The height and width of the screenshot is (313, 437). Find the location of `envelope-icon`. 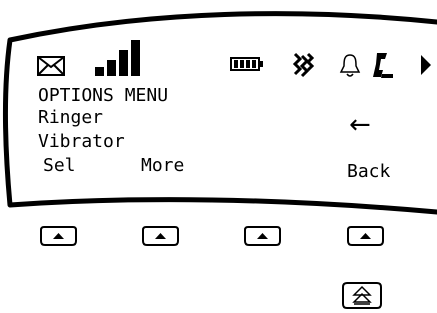

envelope-icon is located at coordinates (51, 66).